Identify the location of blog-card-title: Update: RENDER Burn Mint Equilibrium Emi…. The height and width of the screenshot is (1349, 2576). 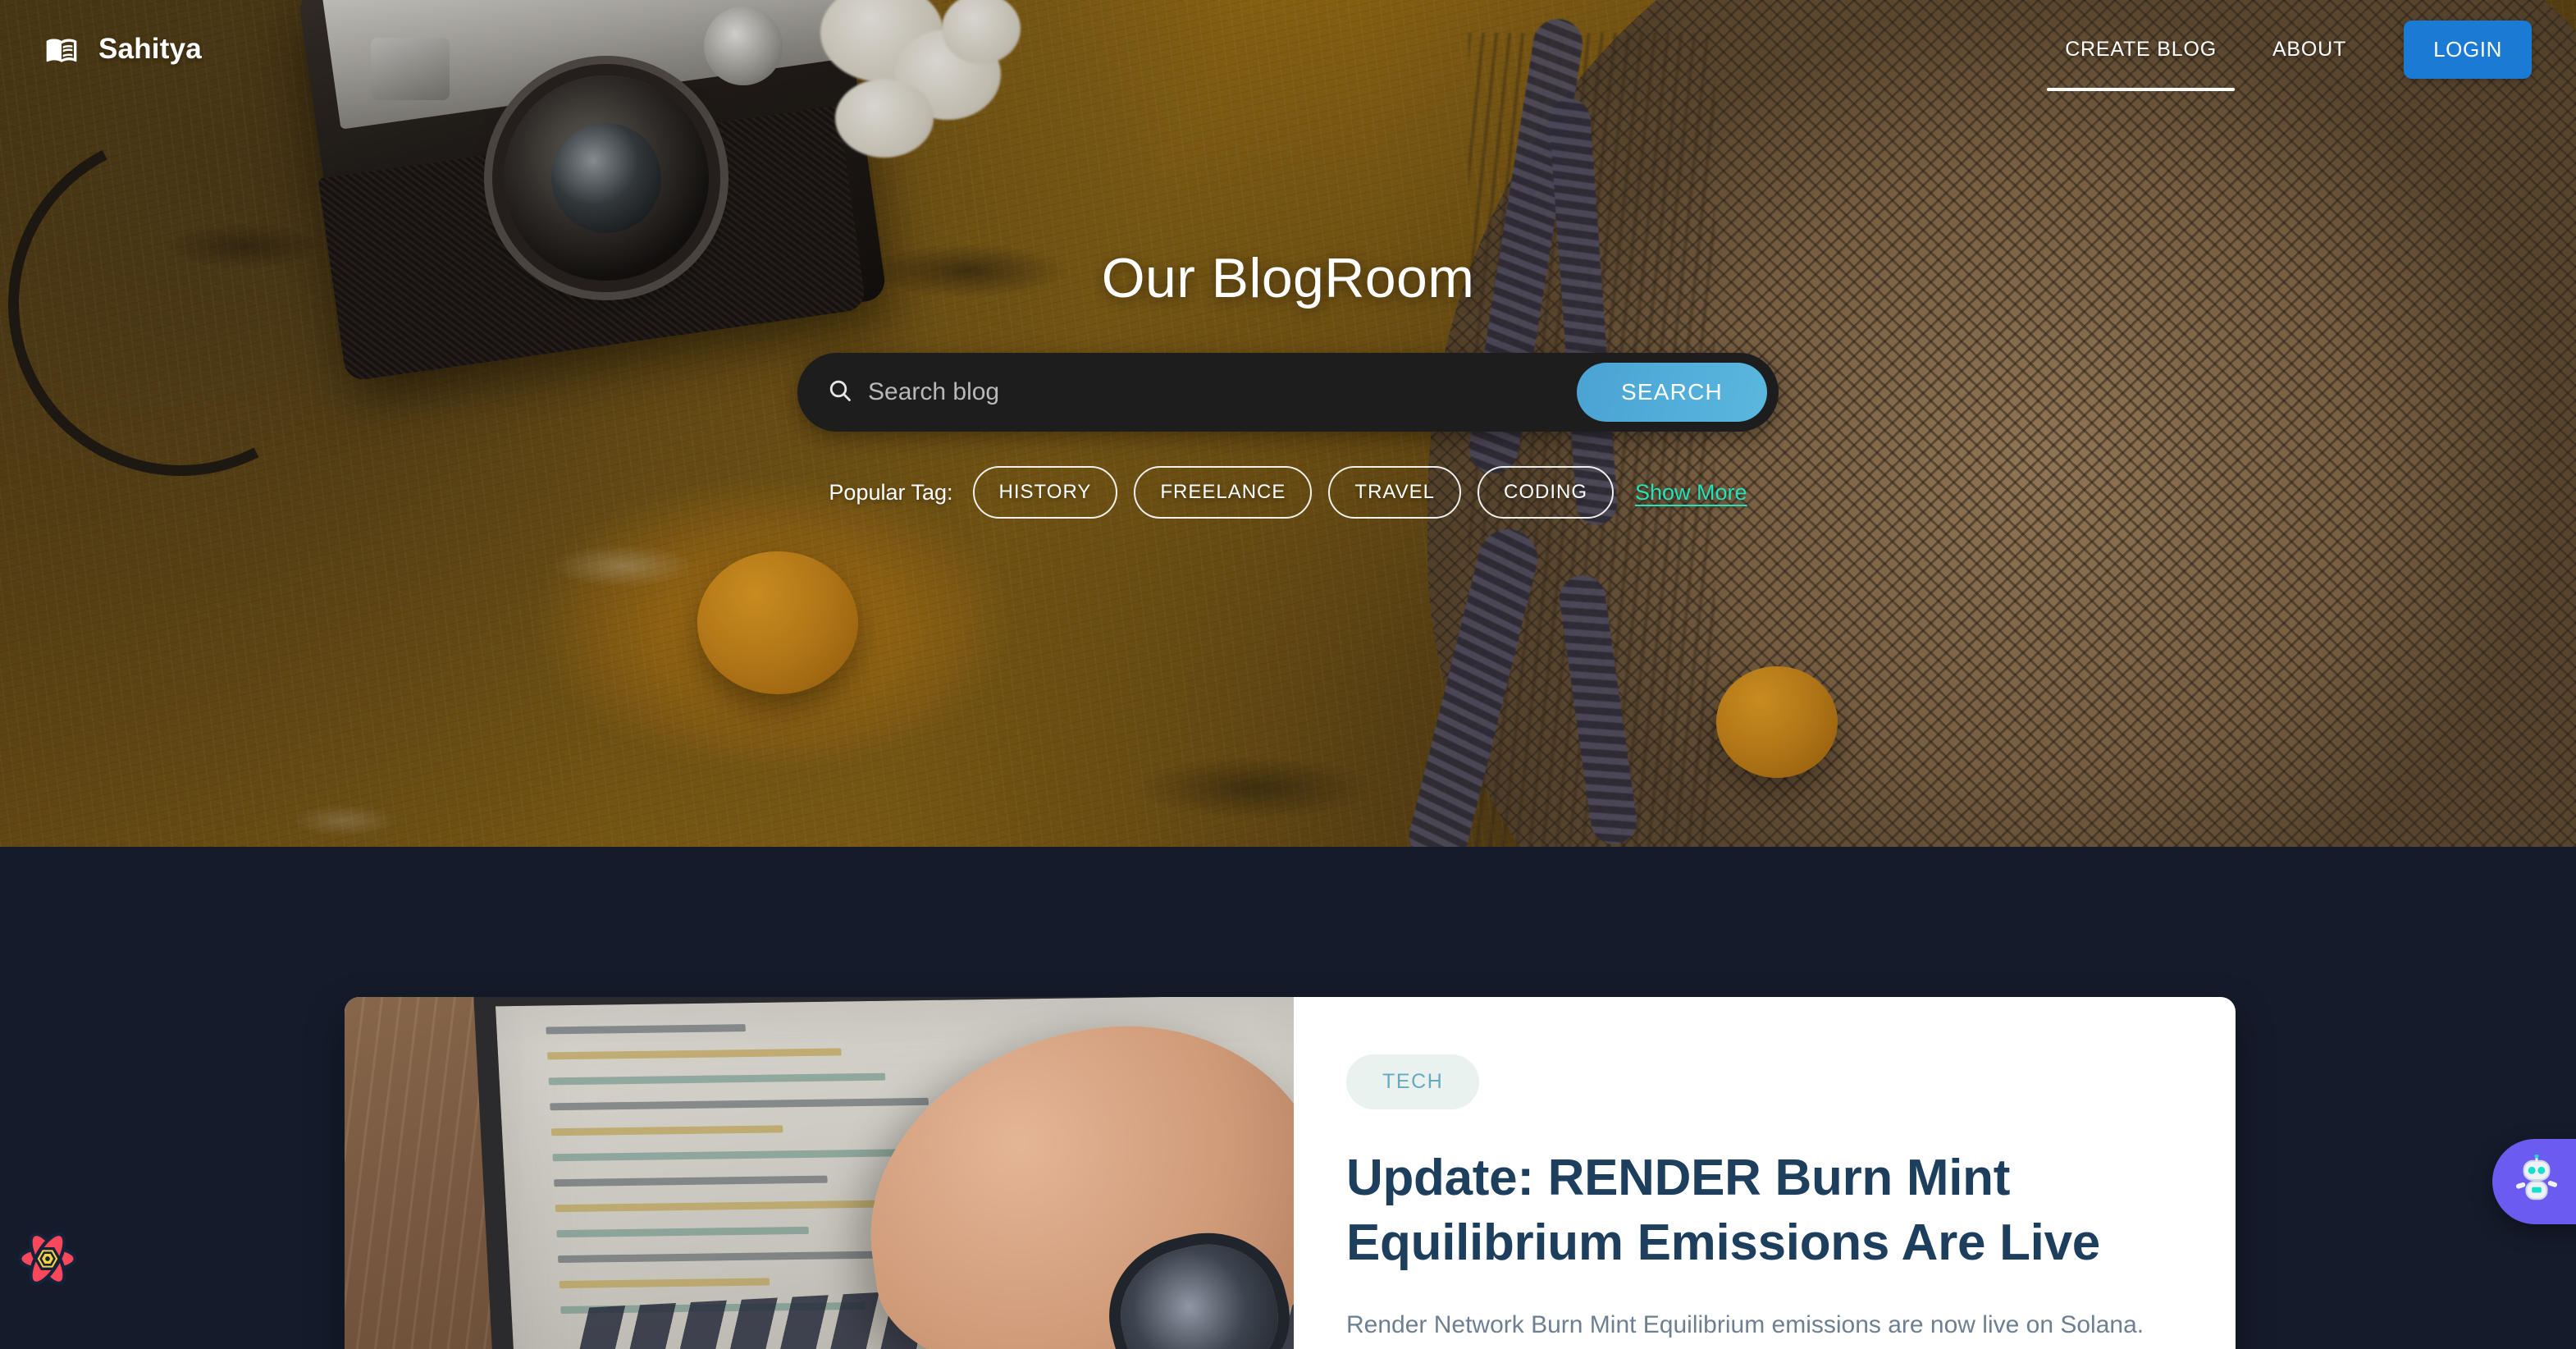
(1765, 1211).